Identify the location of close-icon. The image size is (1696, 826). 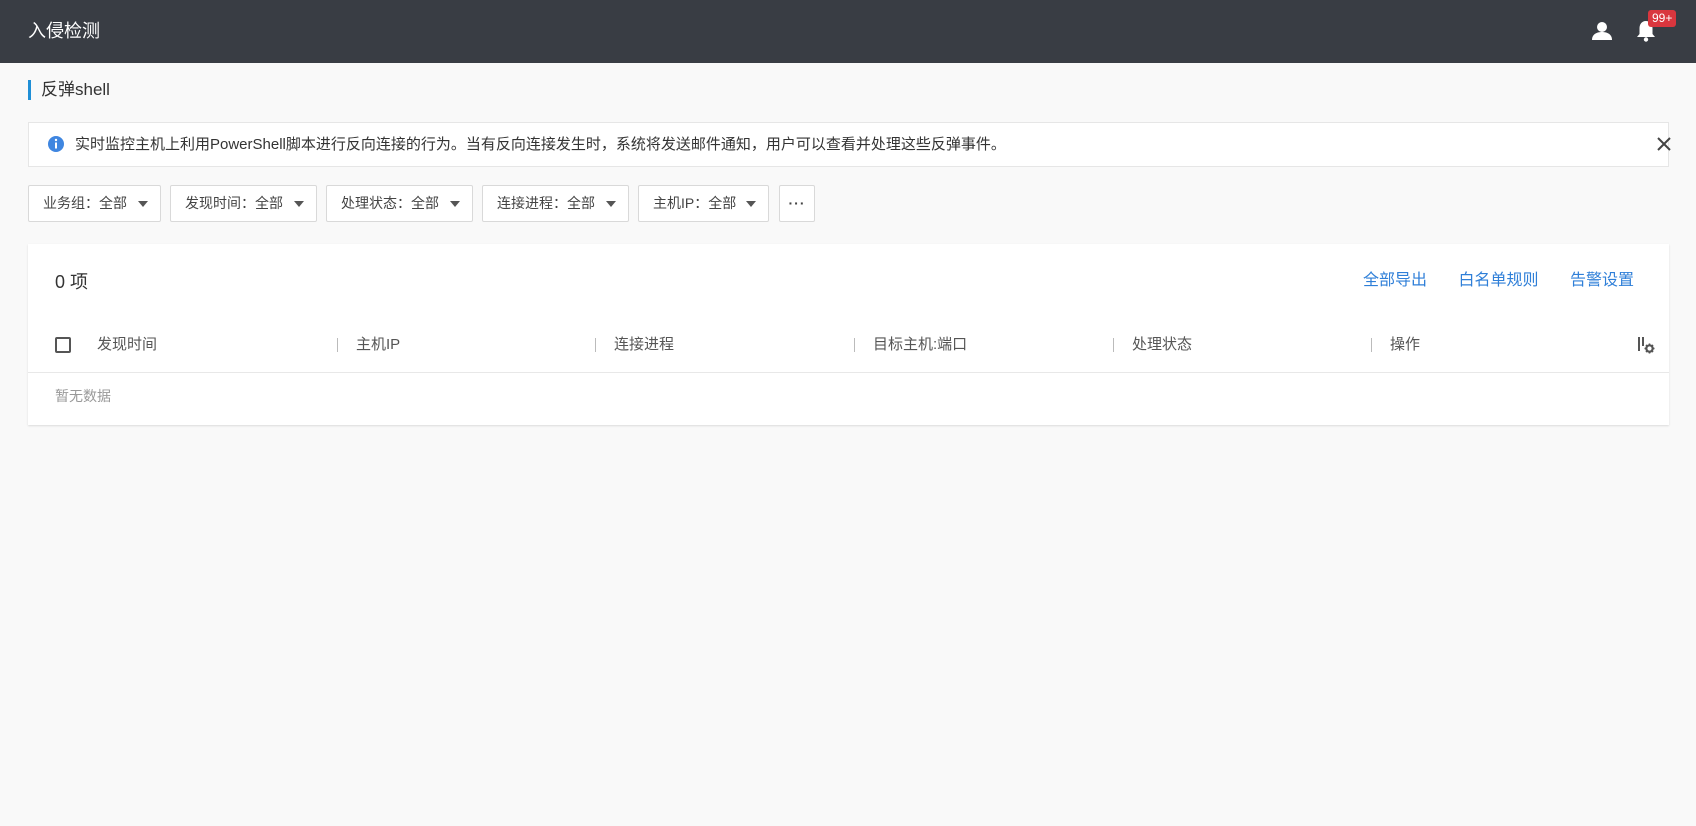
(1664, 144).